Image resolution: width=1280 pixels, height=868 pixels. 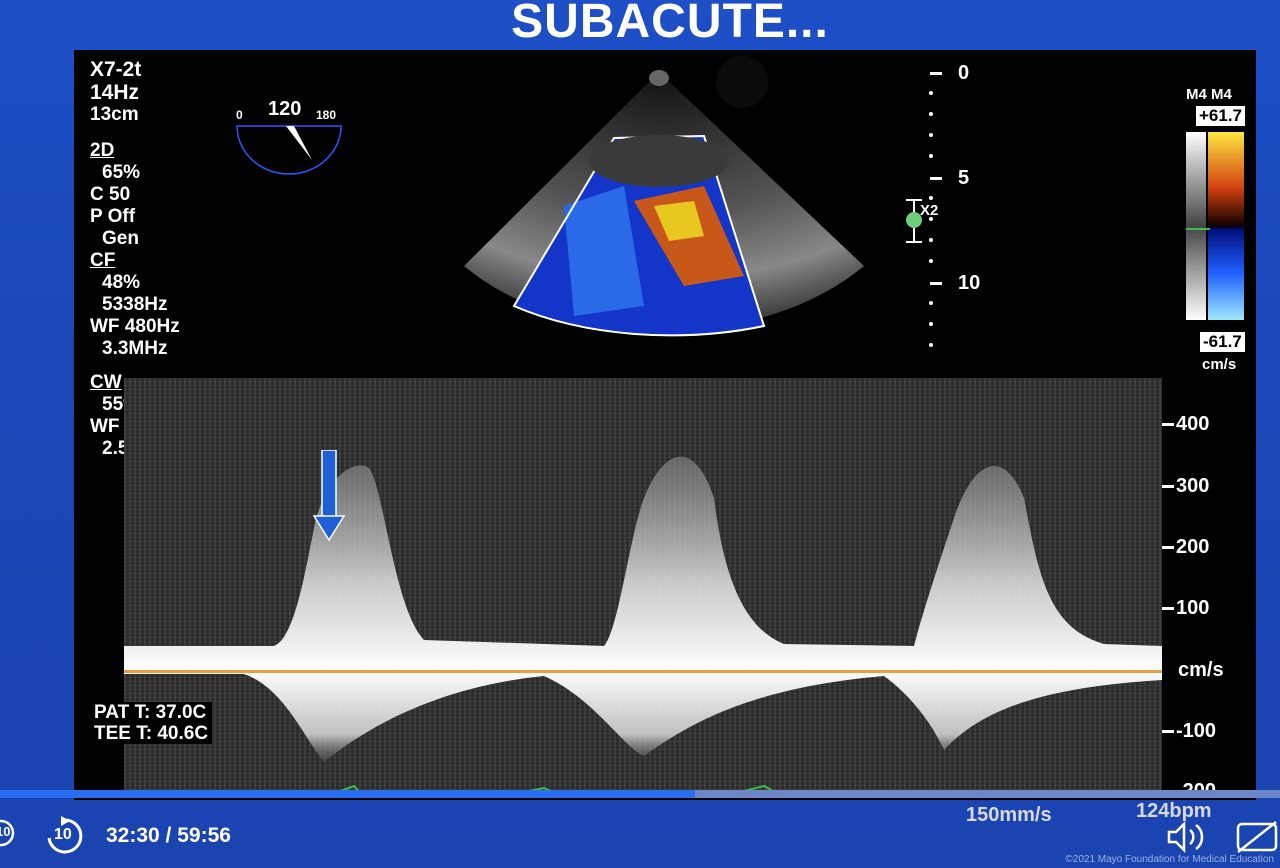 I want to click on closed-captions-icon, so click(x=1257, y=837).